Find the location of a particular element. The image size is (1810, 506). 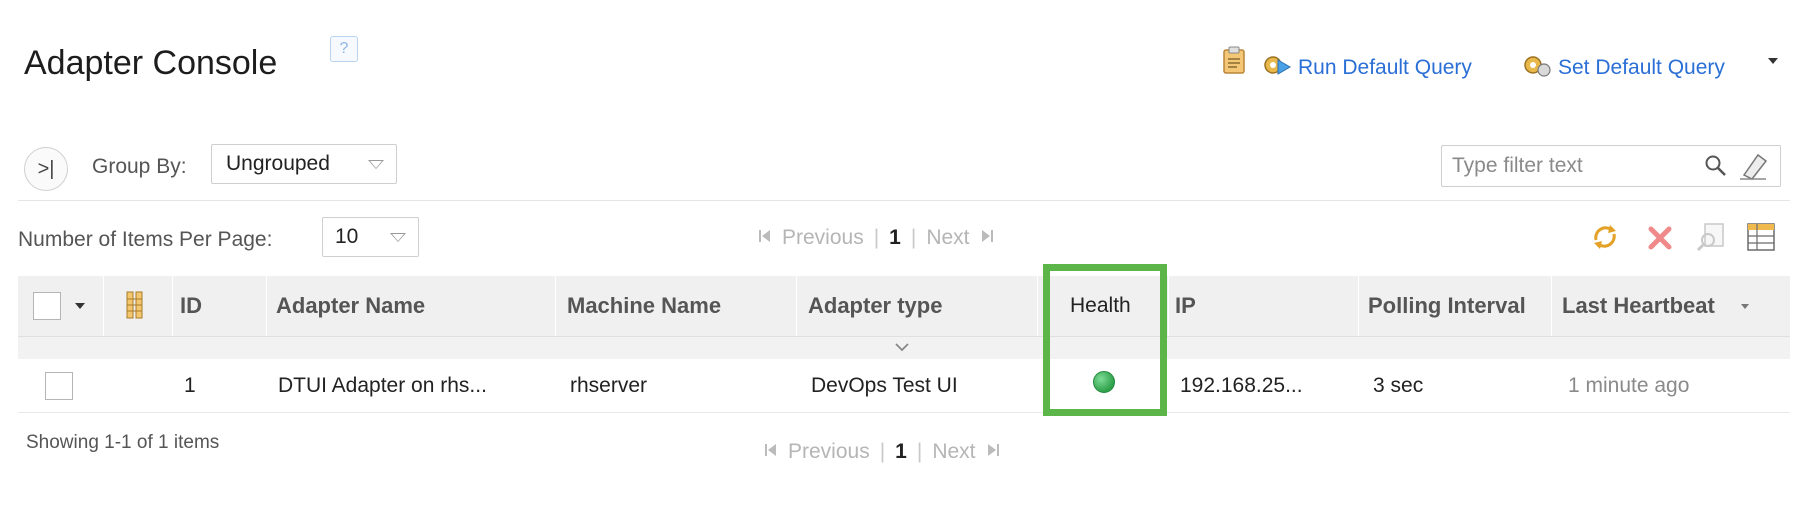

column-header-machine-name: Machine Name is located at coordinates (644, 306).